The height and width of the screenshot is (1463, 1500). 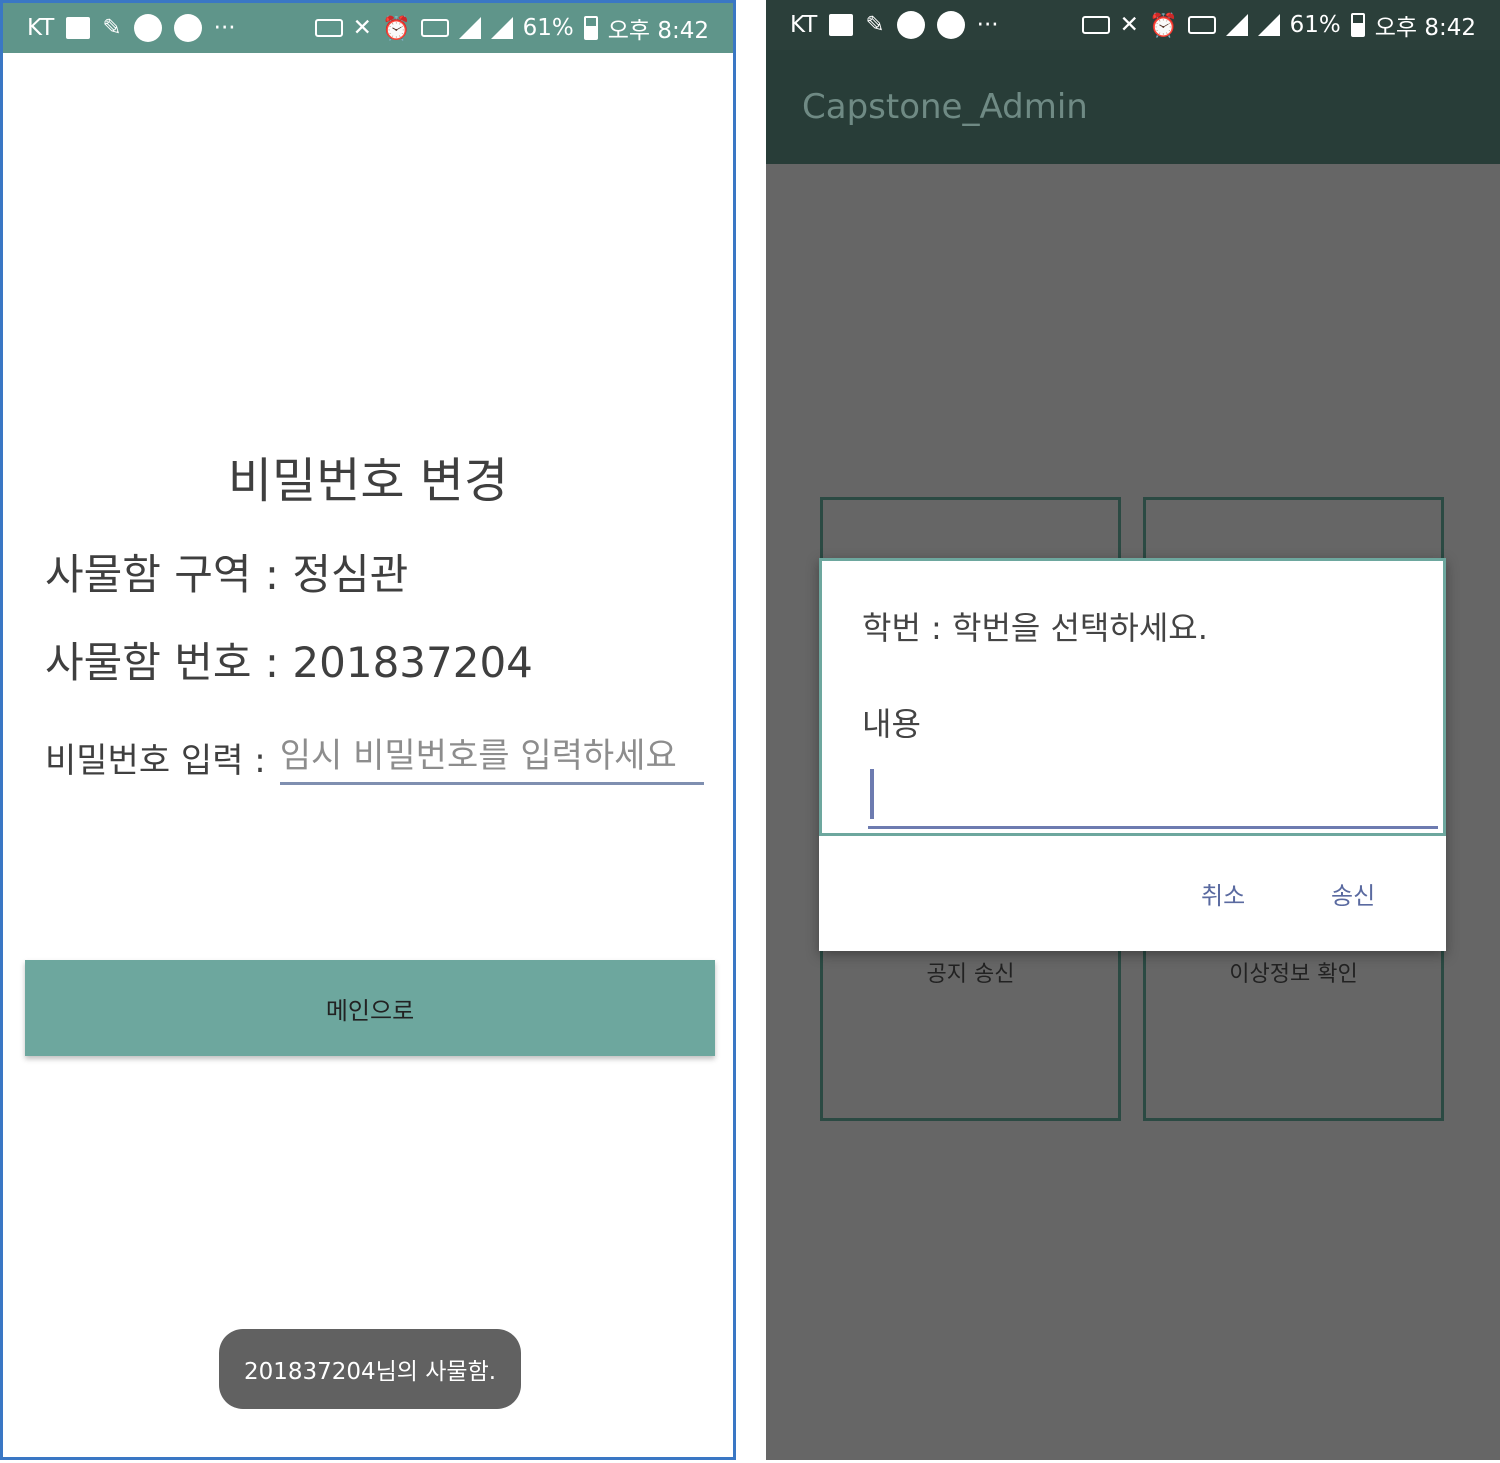 What do you see at coordinates (289, 662) in the screenshot?
I see `locker-number-text: 사물함 번호 : 201837204` at bounding box center [289, 662].